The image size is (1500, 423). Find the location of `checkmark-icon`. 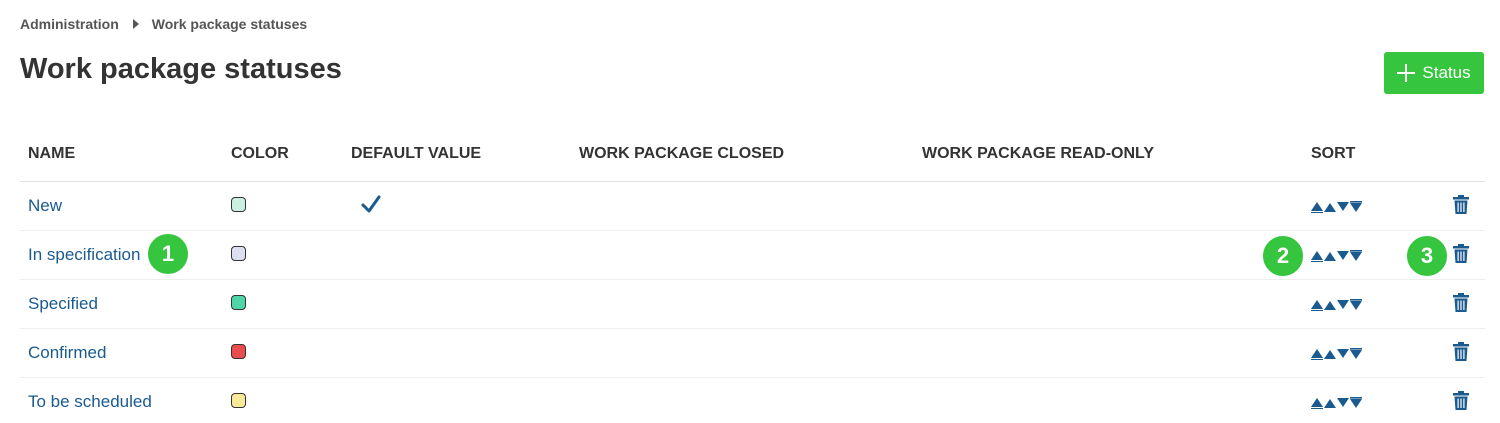

checkmark-icon is located at coordinates (371, 206).